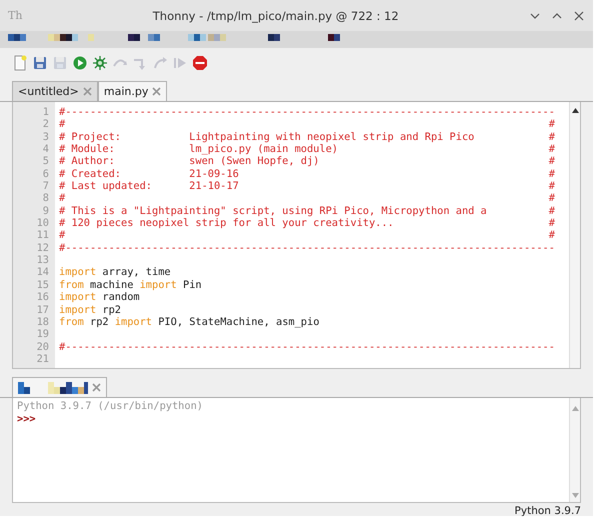  I want to click on code-comment: # This is a "Lightpainting" script, using RPi Pico, Micropython and a #, so click(307, 210).